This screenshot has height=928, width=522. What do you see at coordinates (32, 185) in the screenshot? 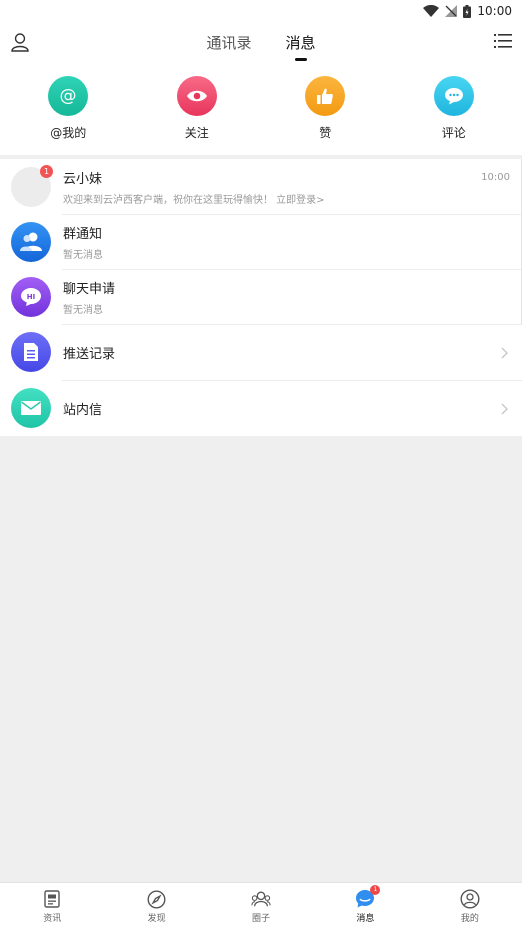
I see `default-avatar: 1` at bounding box center [32, 185].